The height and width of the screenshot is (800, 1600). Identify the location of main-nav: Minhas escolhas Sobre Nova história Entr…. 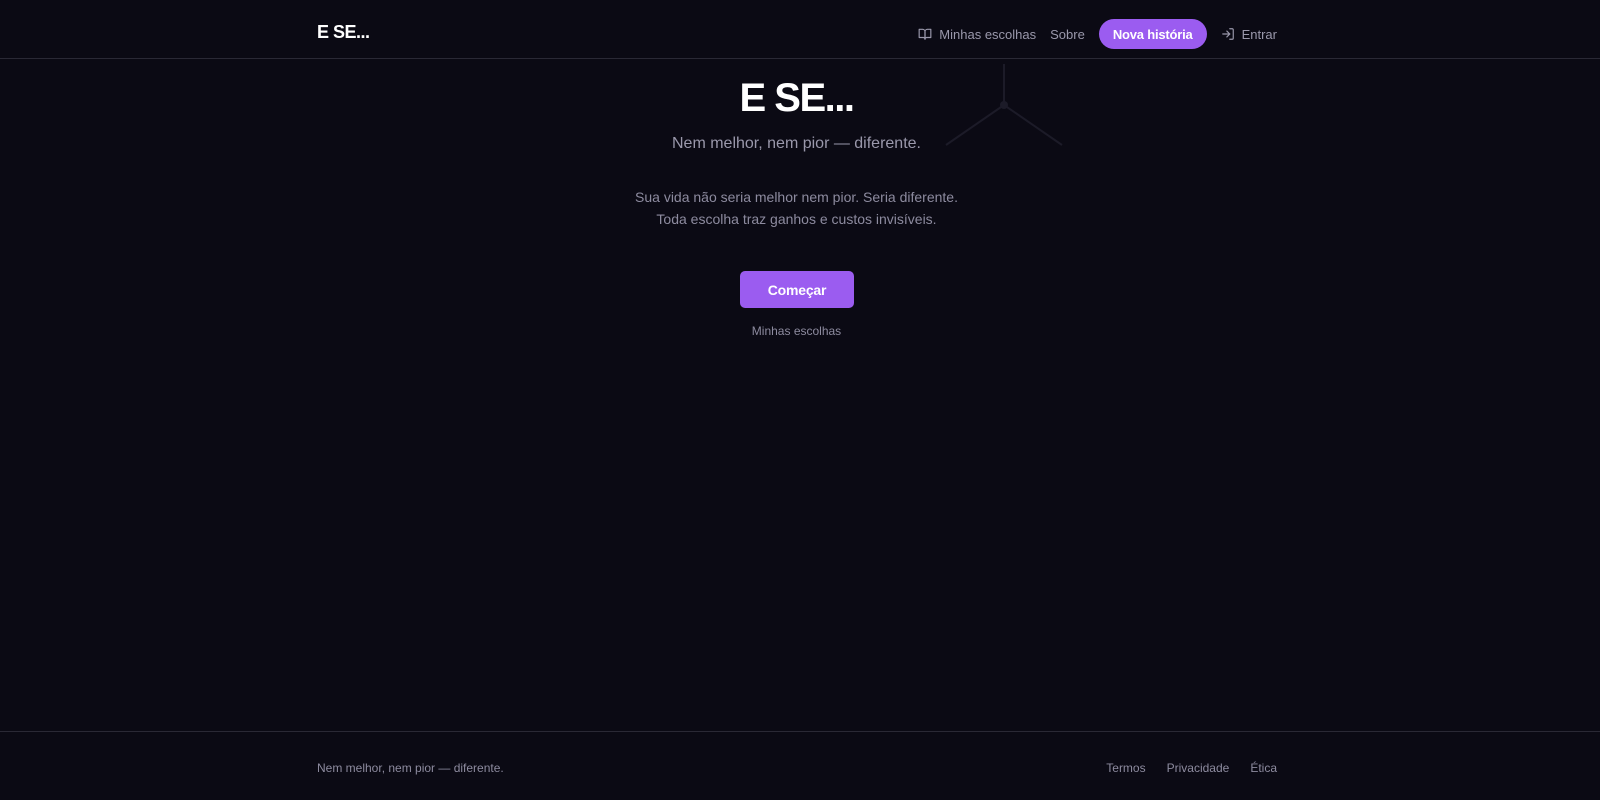
(1097, 34).